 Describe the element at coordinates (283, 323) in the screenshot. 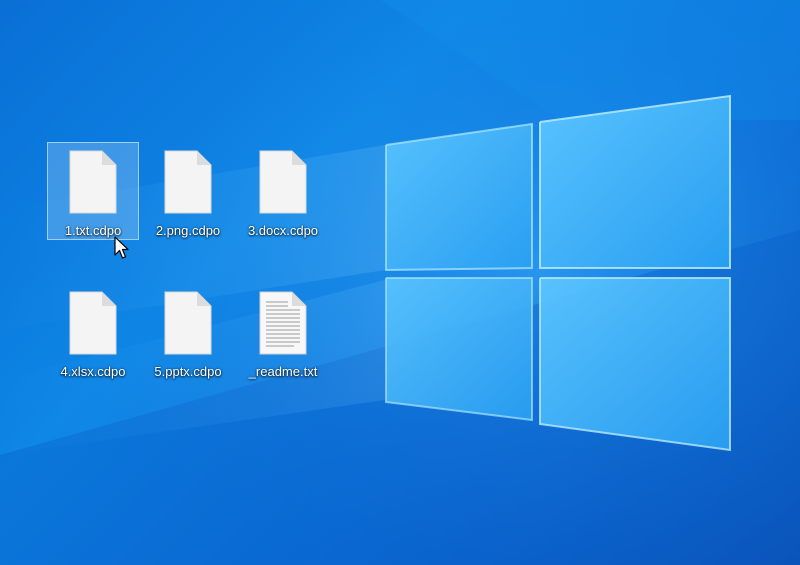

I see `text-document-icon` at that location.